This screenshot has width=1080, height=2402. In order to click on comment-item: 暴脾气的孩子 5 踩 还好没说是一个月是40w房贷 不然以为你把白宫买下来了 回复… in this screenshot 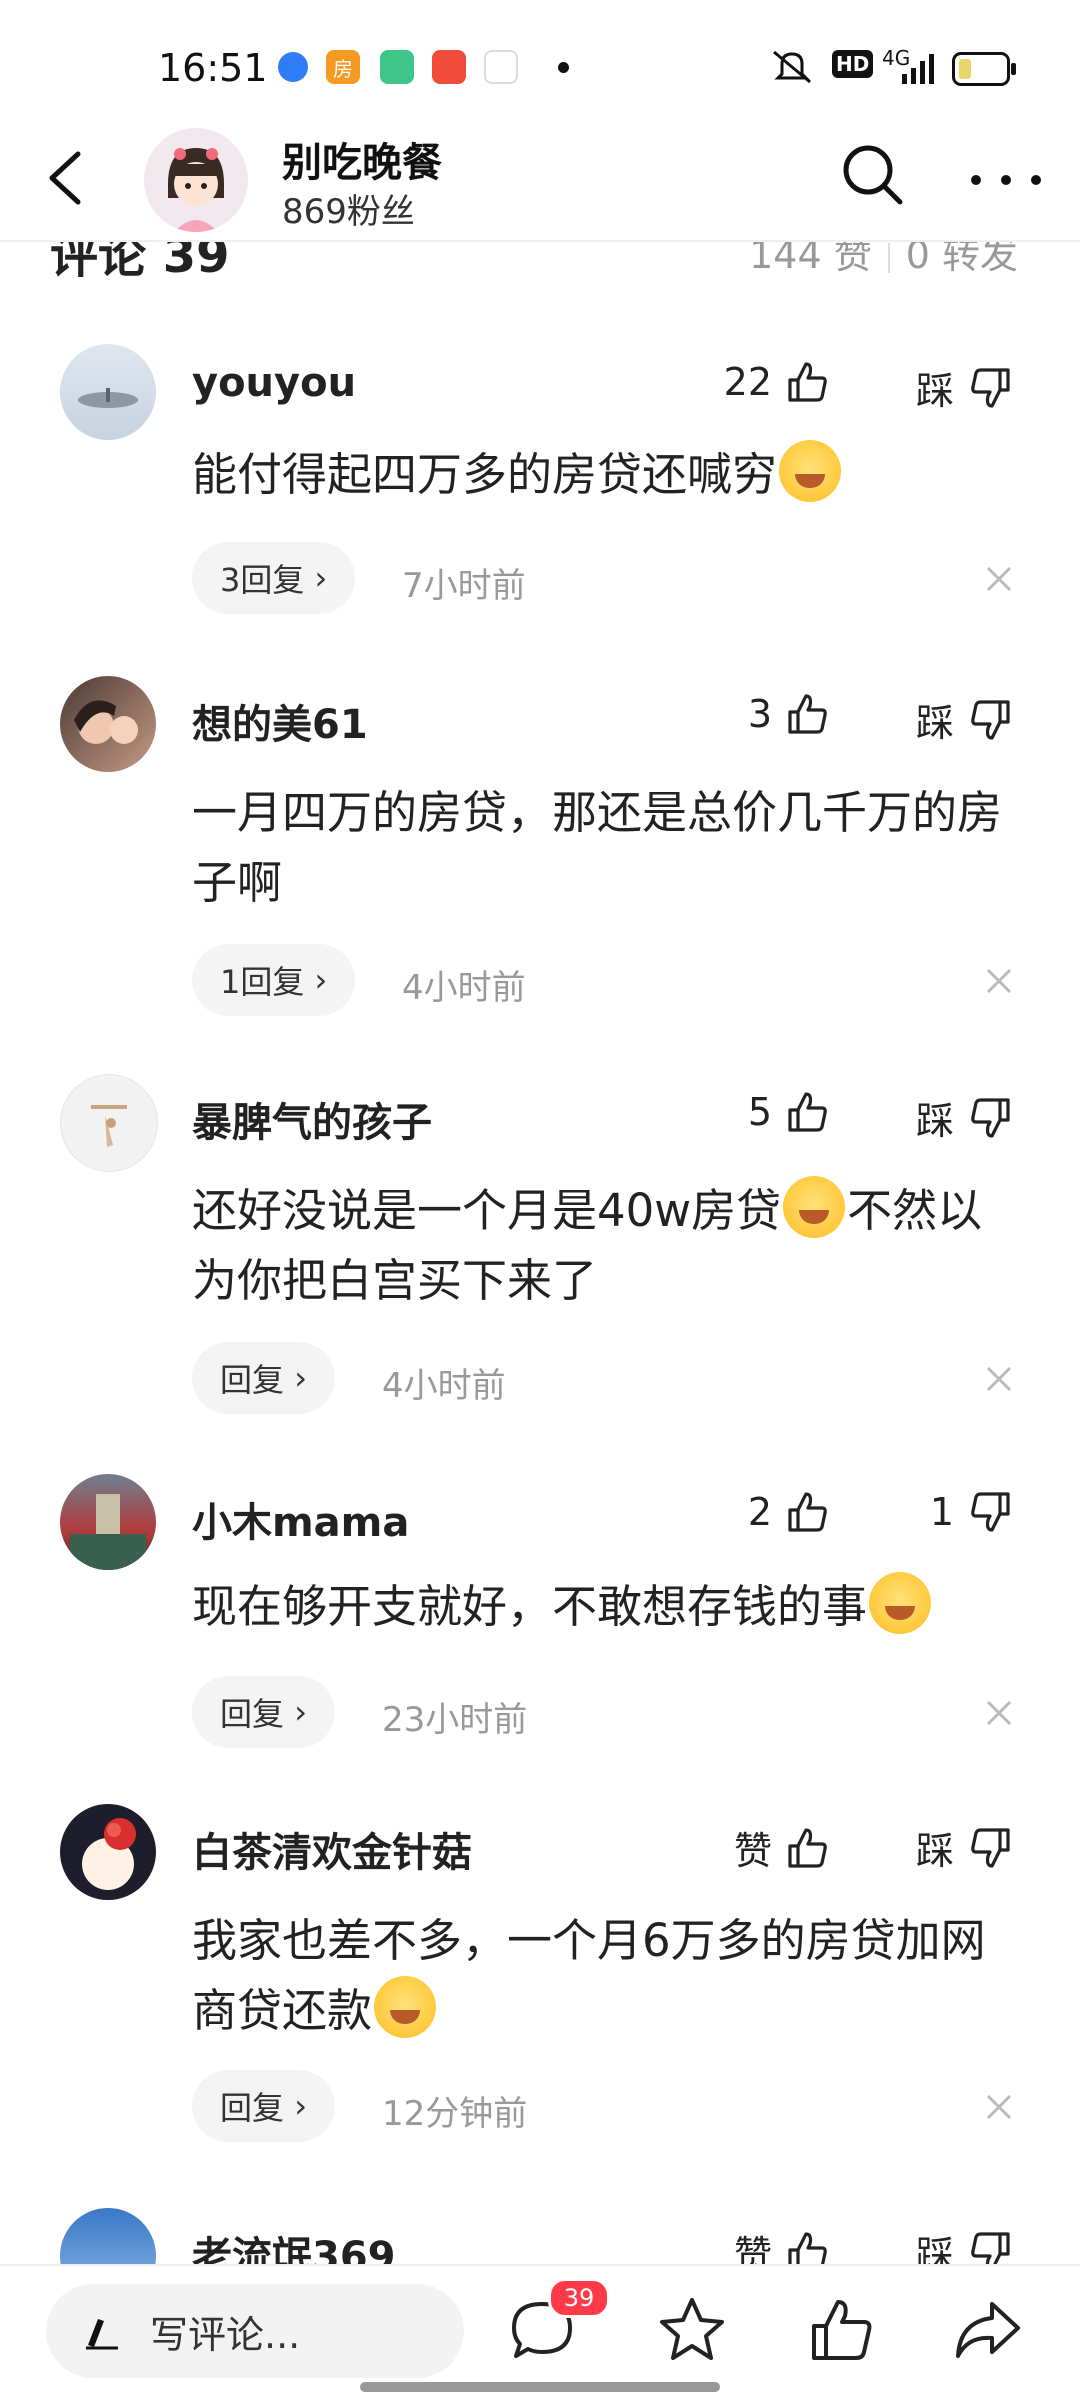, I will do `click(540, 1254)`.